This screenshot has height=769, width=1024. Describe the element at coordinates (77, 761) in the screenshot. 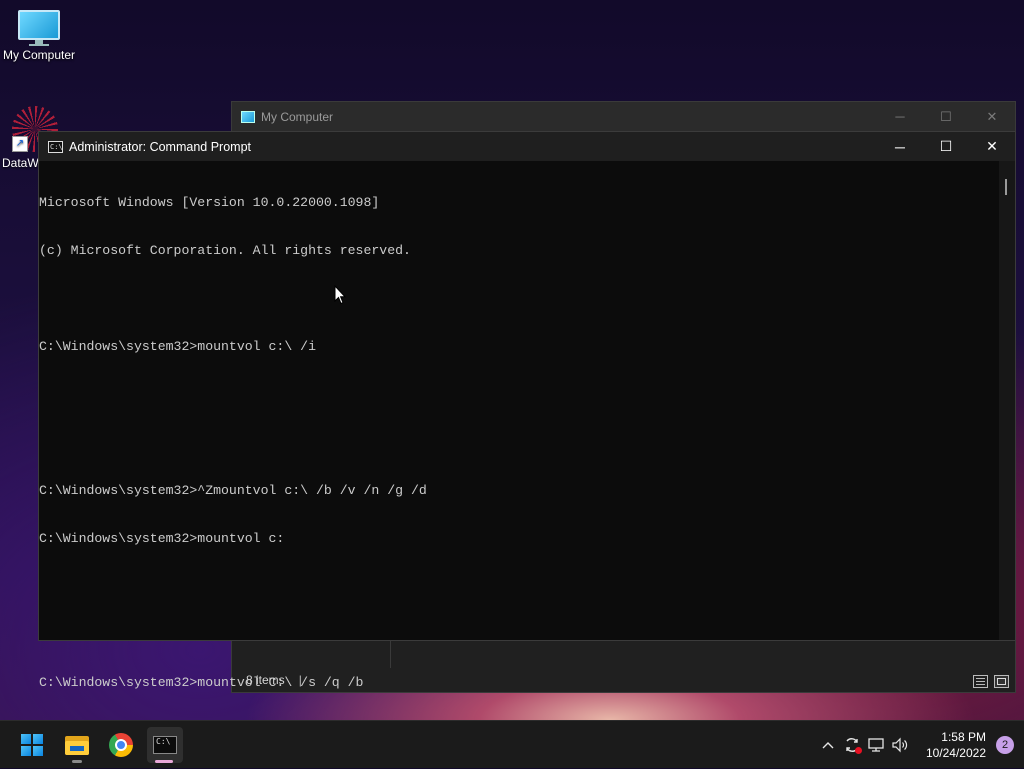

I see `running-indicator` at that location.